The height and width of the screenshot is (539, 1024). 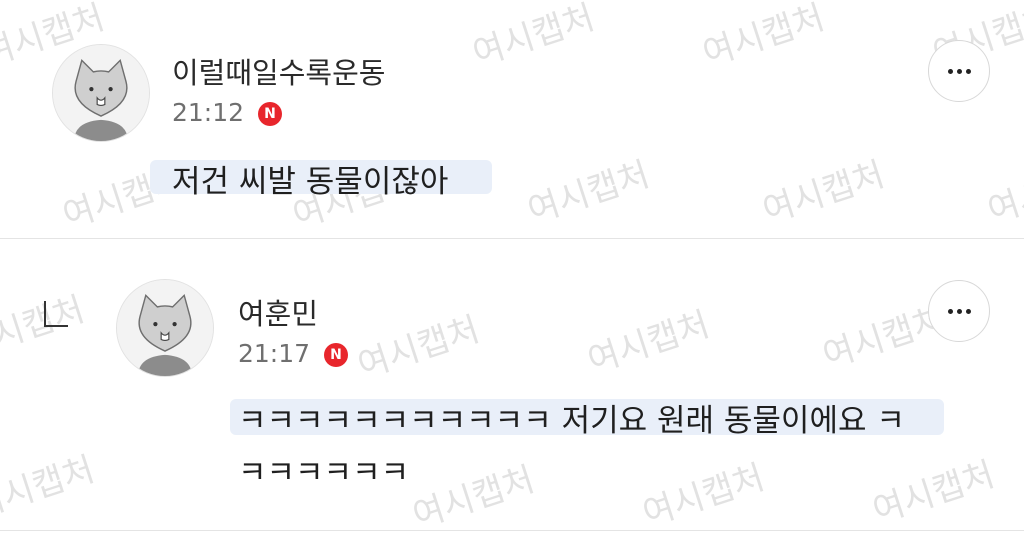 I want to click on comment-time: 21:17, so click(x=274, y=353).